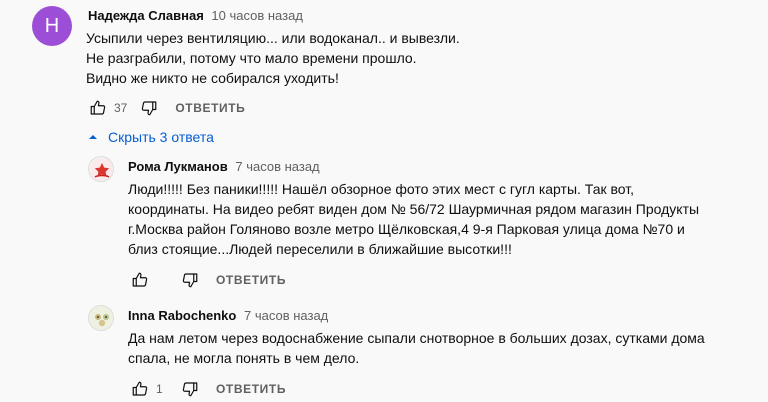 The image size is (768, 402). Describe the element at coordinates (121, 108) in the screenshot. I see `like-count: 37` at that location.